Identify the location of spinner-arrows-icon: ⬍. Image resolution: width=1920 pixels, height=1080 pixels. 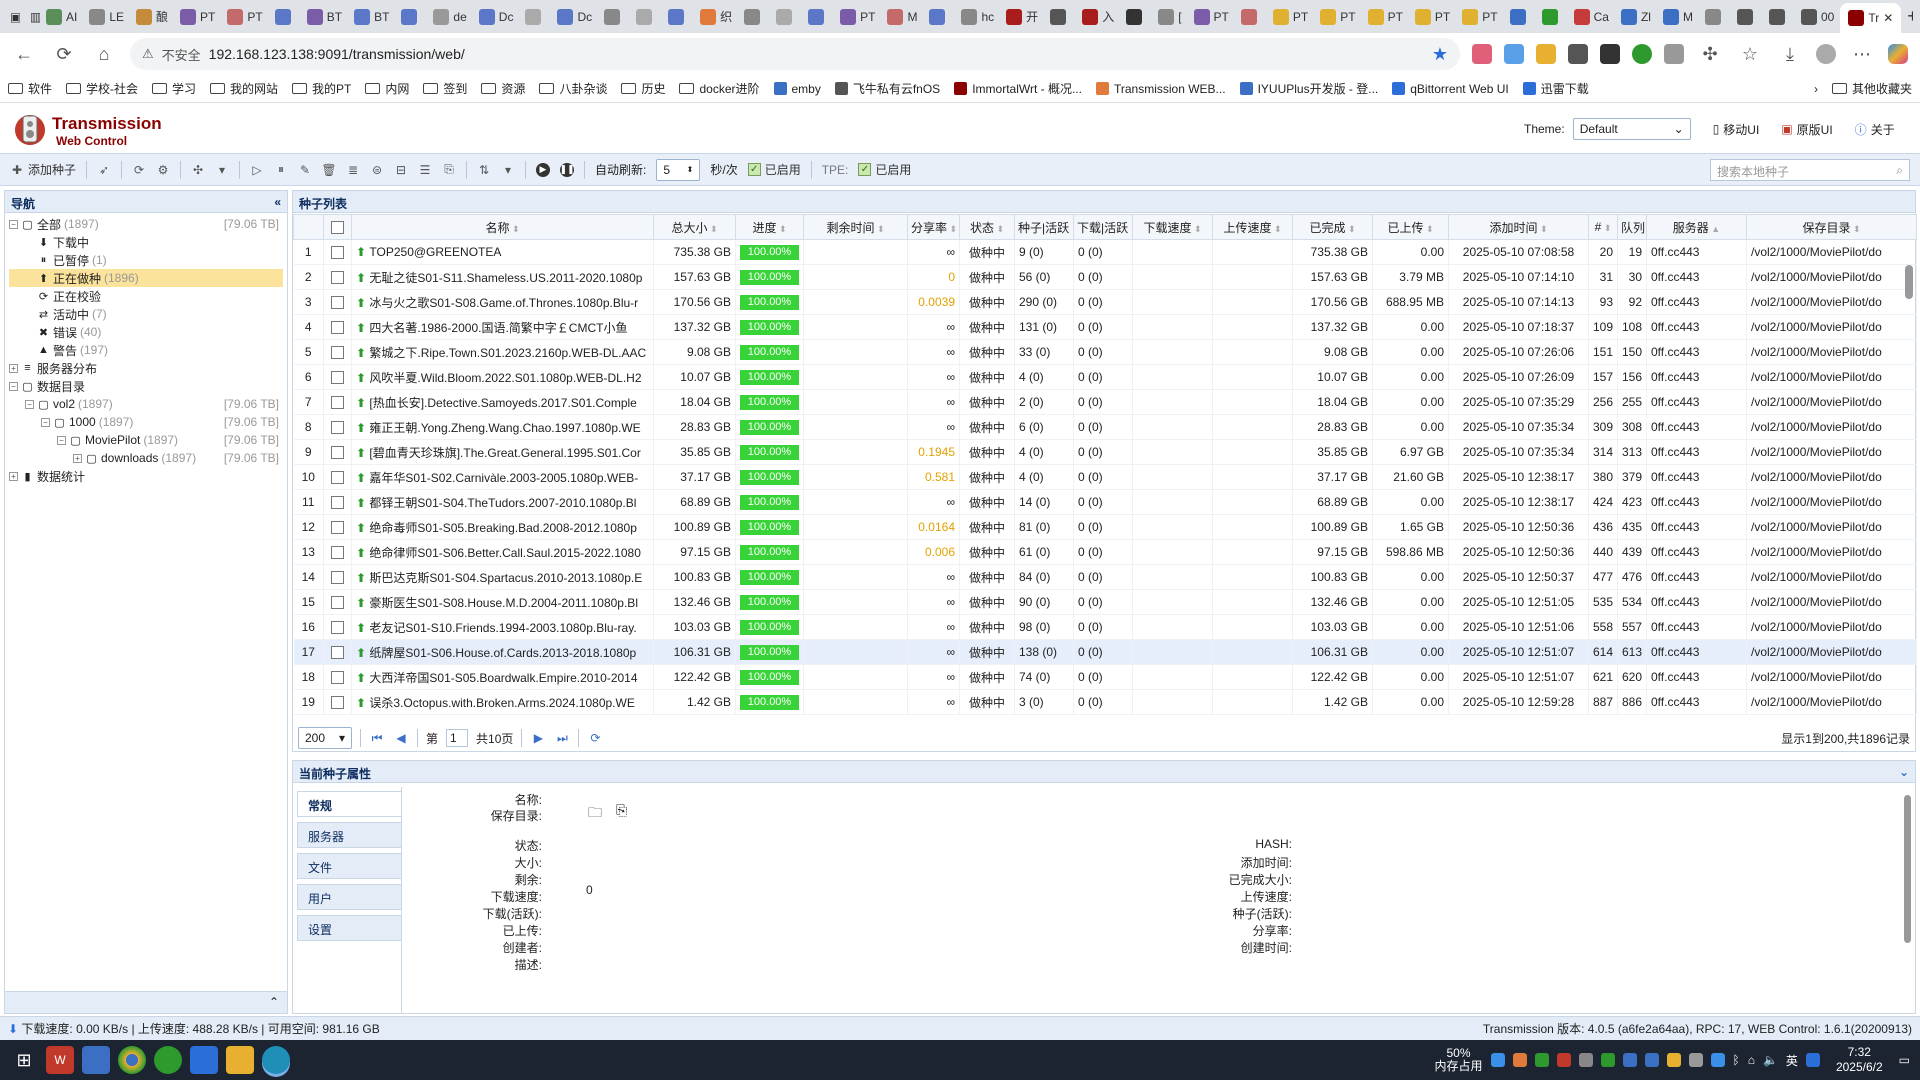
(690, 169).